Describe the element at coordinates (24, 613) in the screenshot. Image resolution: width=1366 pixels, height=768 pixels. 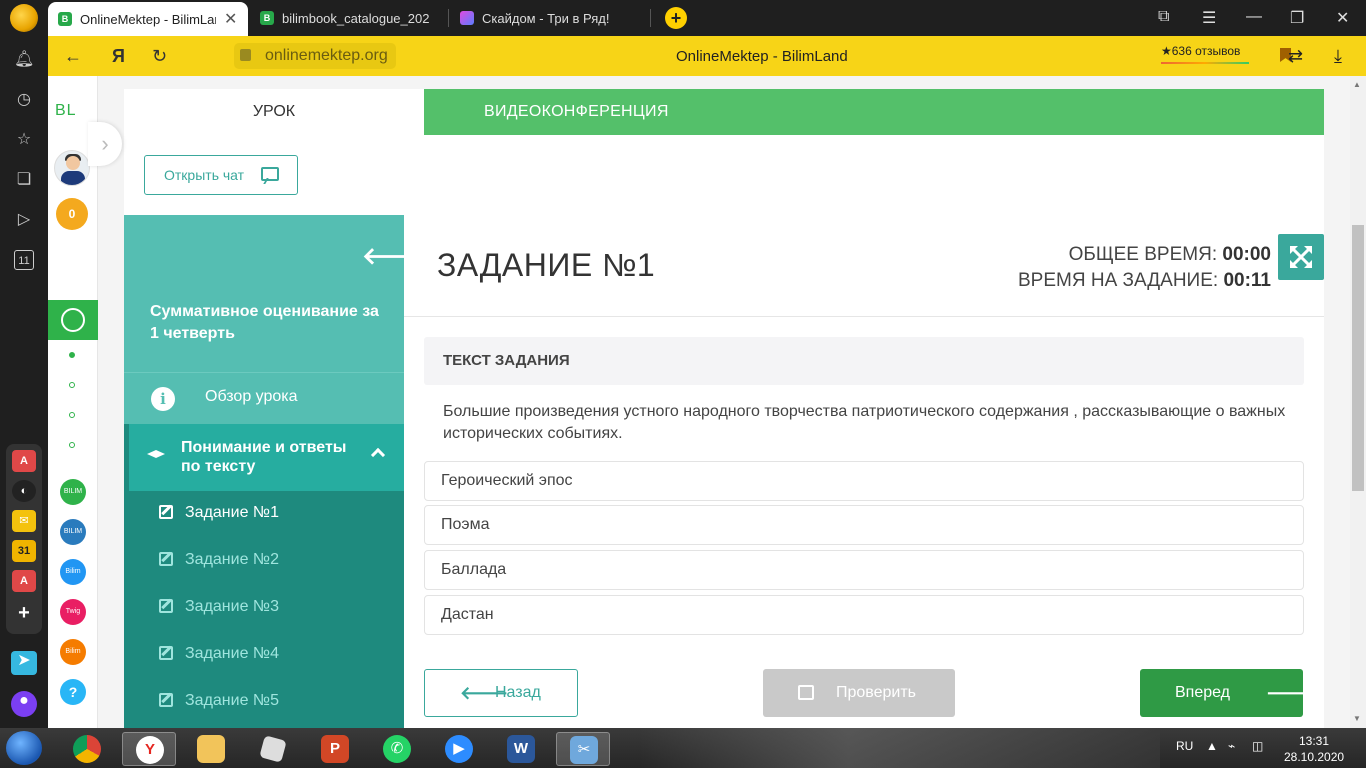
I see `add-app-icon: +` at that location.